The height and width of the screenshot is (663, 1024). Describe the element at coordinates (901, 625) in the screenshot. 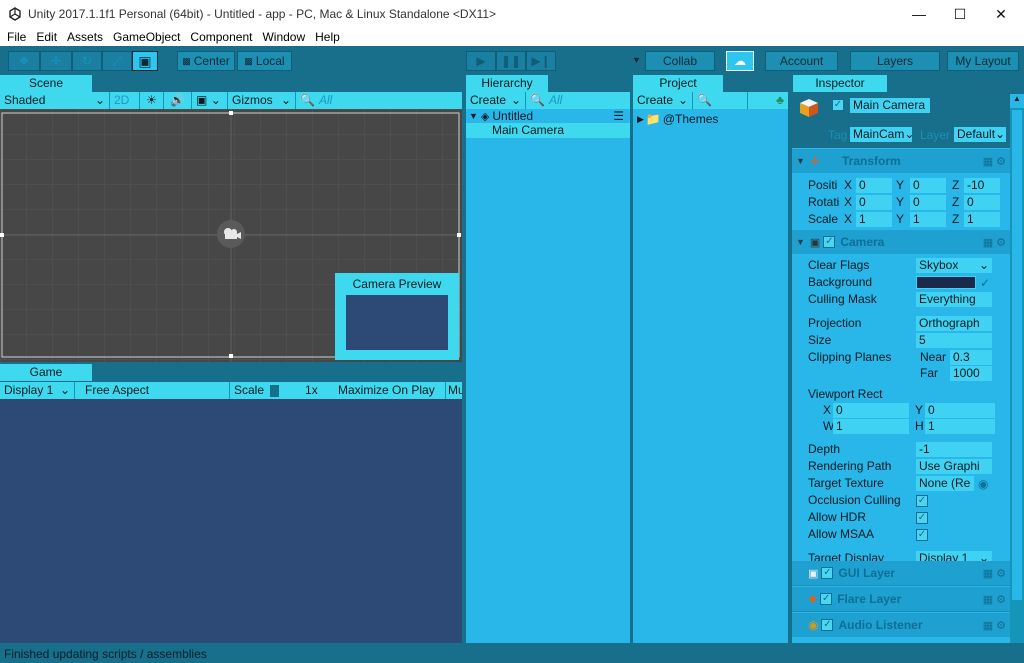

I see `audio-listener-header: ◉ ✓ Audio Listener ▦ ⚙` at that location.